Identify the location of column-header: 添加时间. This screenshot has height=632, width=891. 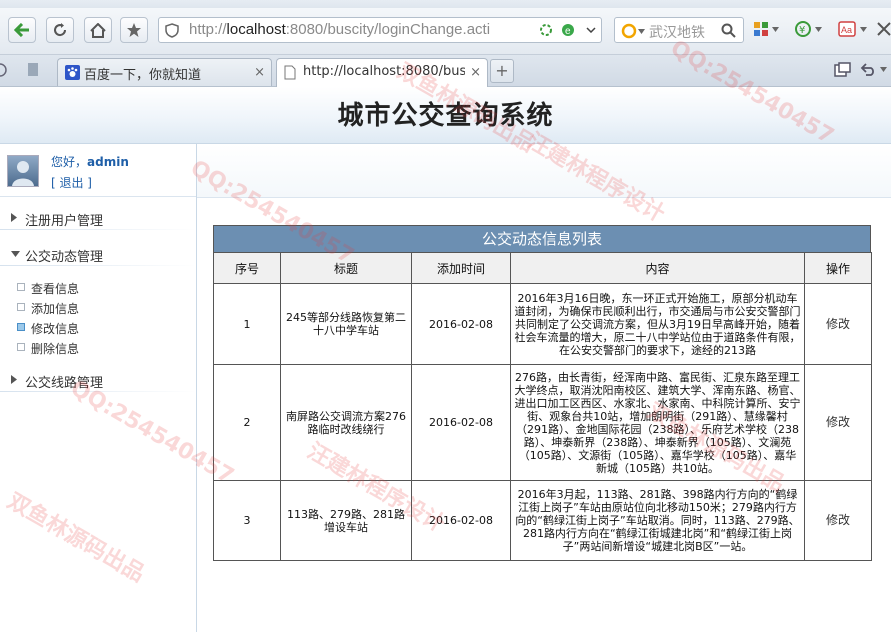
(461, 268).